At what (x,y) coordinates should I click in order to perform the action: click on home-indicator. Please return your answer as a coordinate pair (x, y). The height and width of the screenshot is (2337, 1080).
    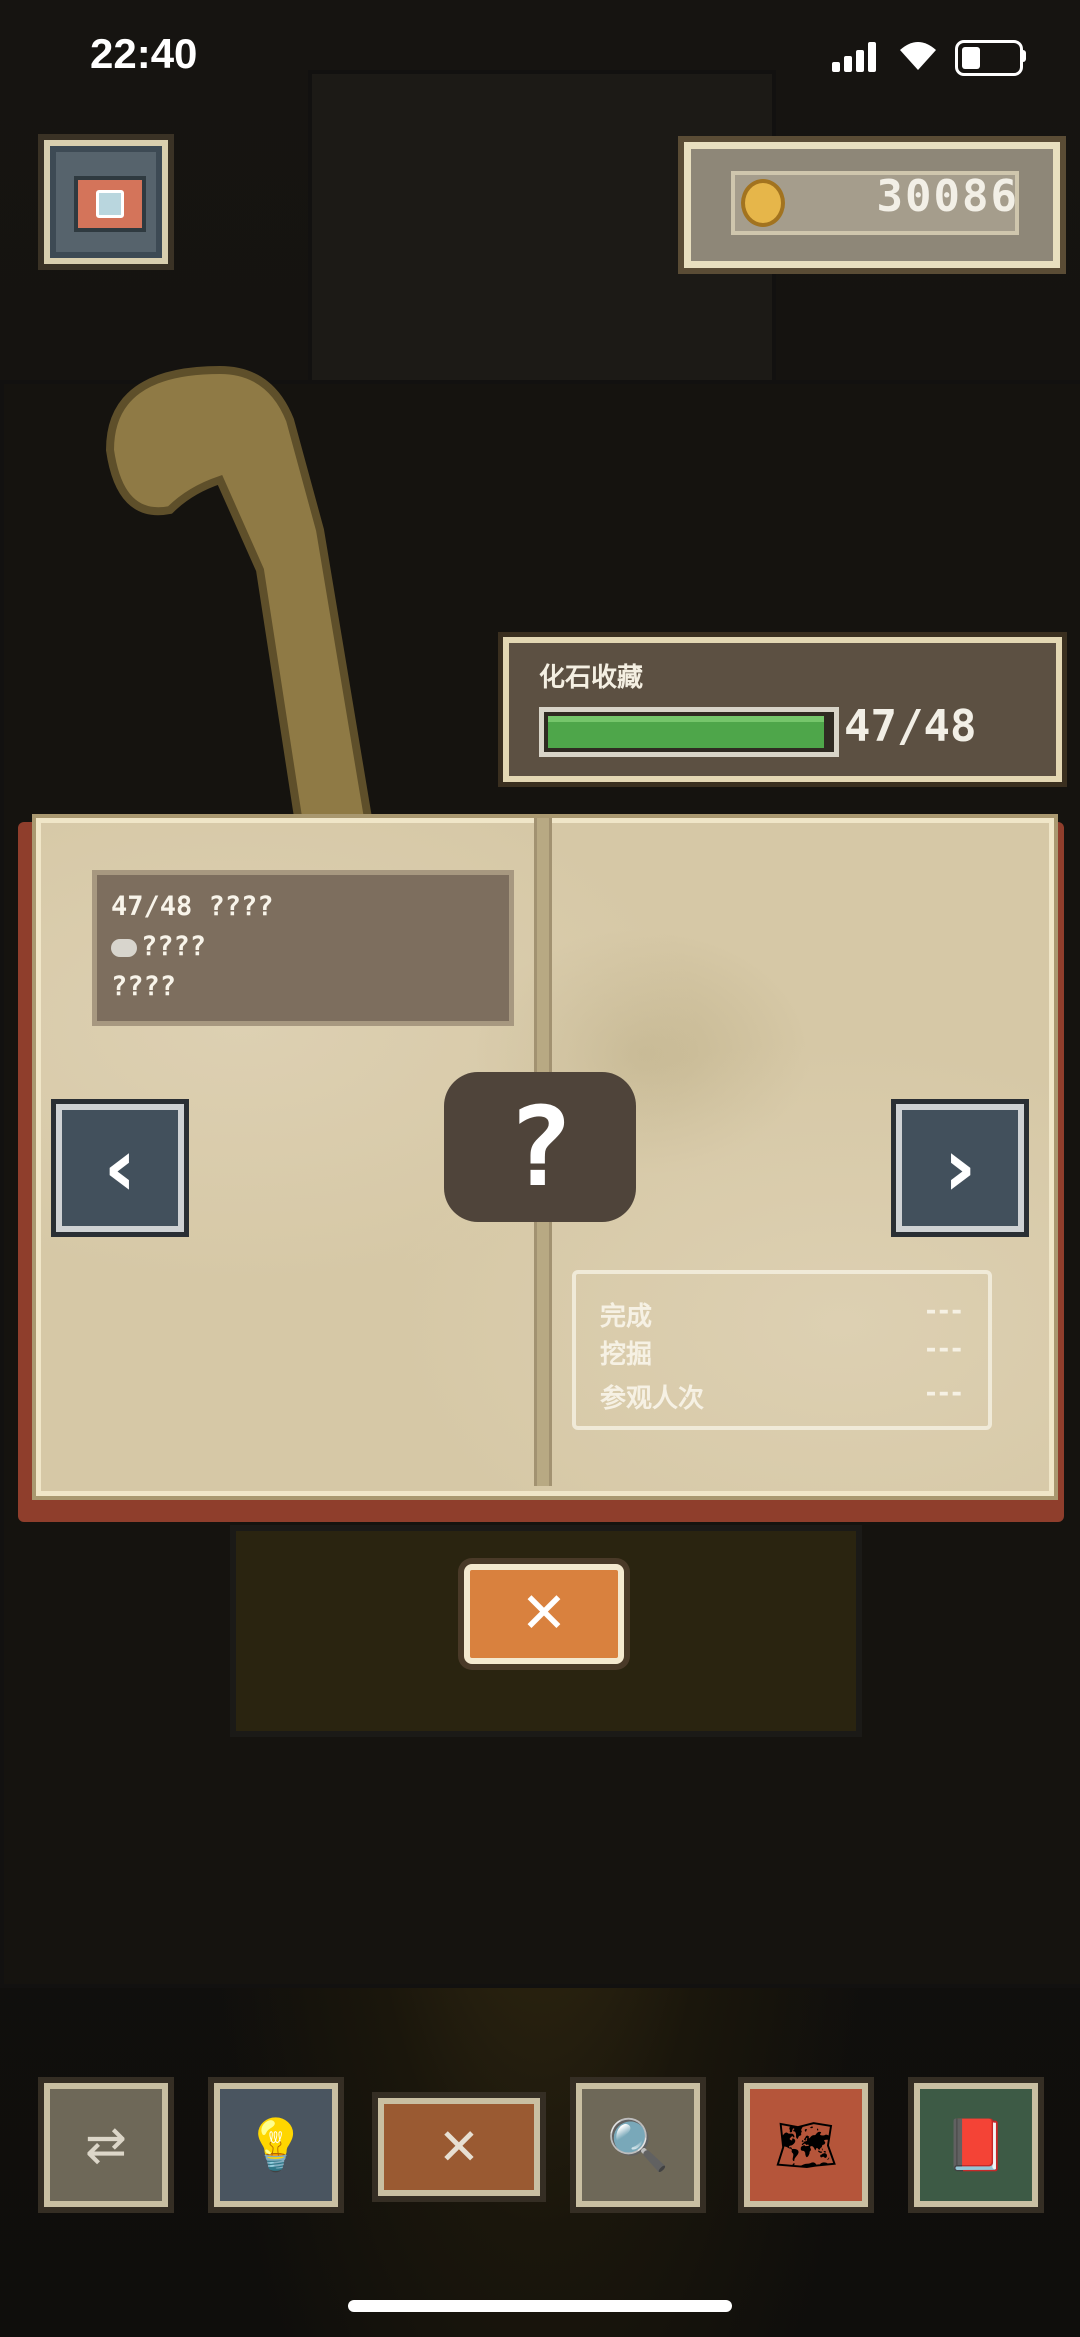
    Looking at the image, I should click on (540, 2306).